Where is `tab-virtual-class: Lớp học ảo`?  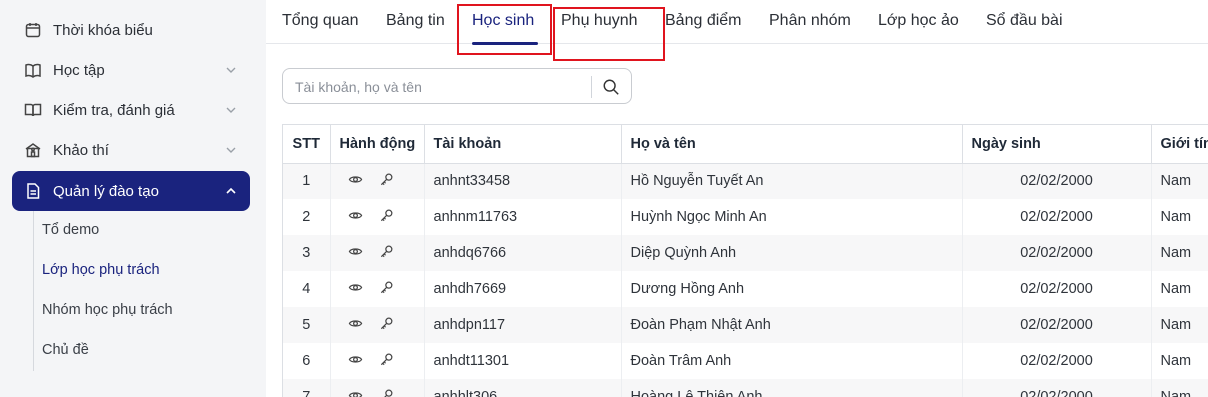 tab-virtual-class: Lớp học ảo is located at coordinates (918, 21).